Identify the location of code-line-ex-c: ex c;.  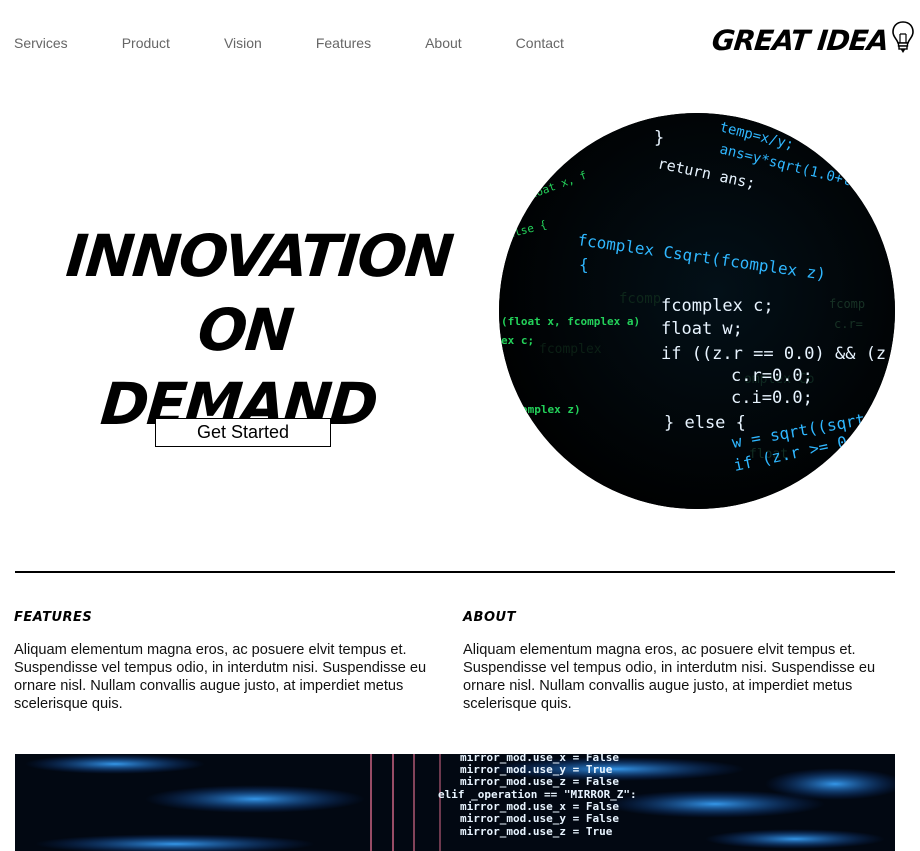
(517, 340).